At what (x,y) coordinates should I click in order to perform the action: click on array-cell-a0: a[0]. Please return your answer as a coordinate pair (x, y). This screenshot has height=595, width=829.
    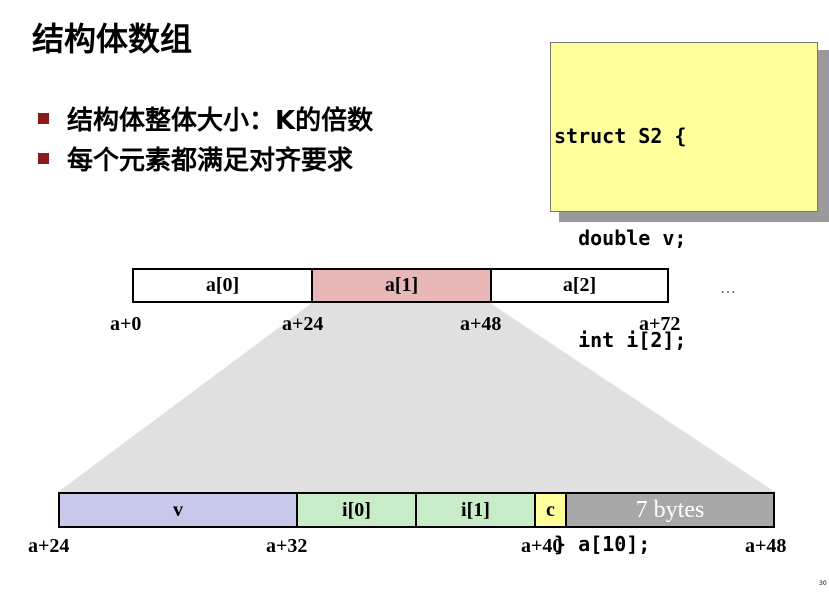
    Looking at the image, I should click on (222, 285).